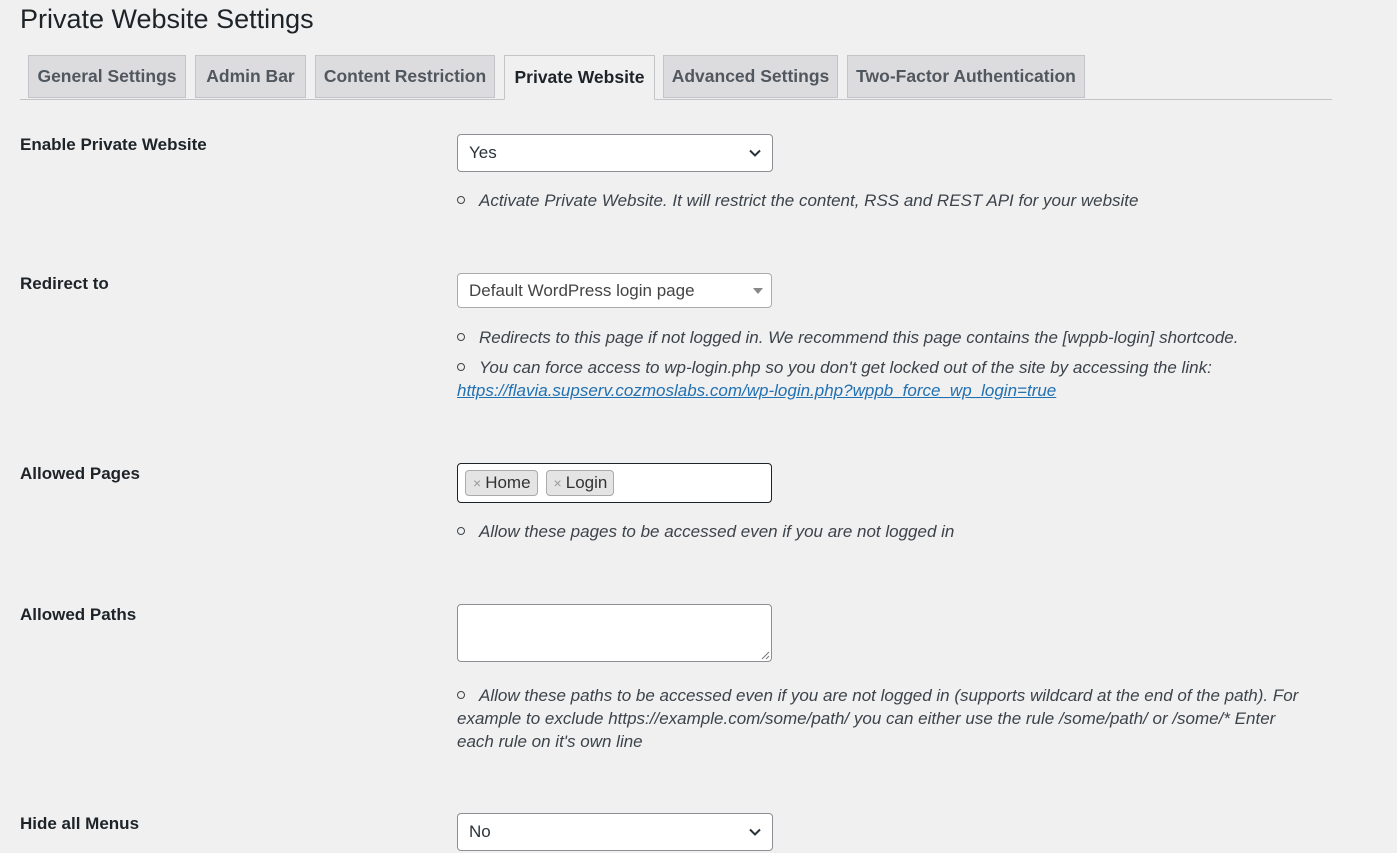 The image size is (1397, 853). I want to click on redirect-to-select: Default WordPress login page, so click(614, 290).